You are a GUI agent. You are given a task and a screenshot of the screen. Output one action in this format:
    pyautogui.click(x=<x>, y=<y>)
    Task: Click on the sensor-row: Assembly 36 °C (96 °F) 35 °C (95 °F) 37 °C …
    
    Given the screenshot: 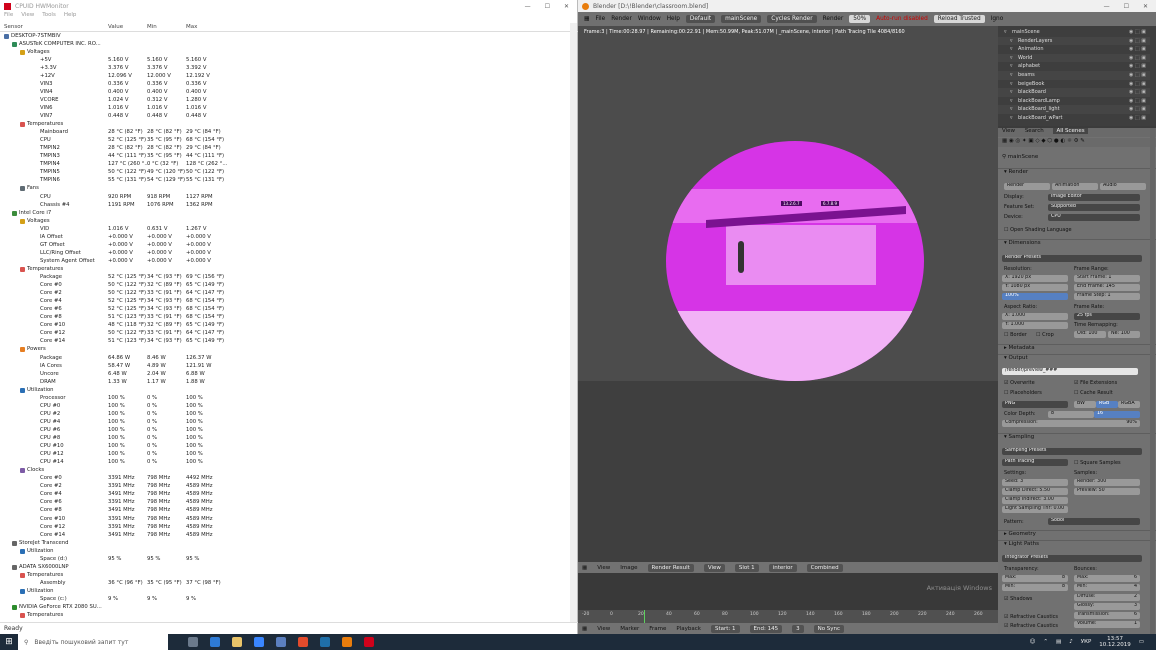 What is the action you would take?
    pyautogui.click(x=285, y=583)
    